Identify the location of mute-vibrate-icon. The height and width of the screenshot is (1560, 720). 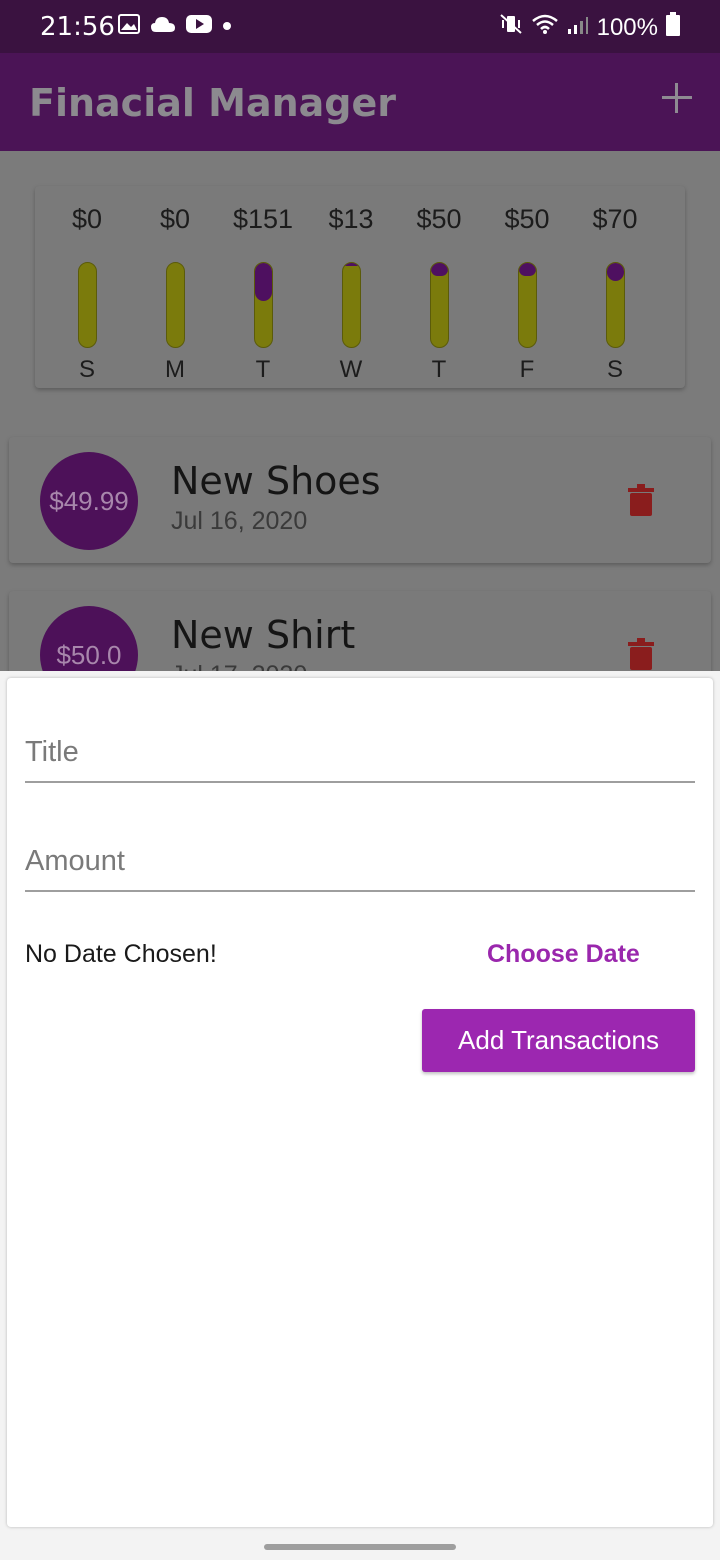
(511, 27).